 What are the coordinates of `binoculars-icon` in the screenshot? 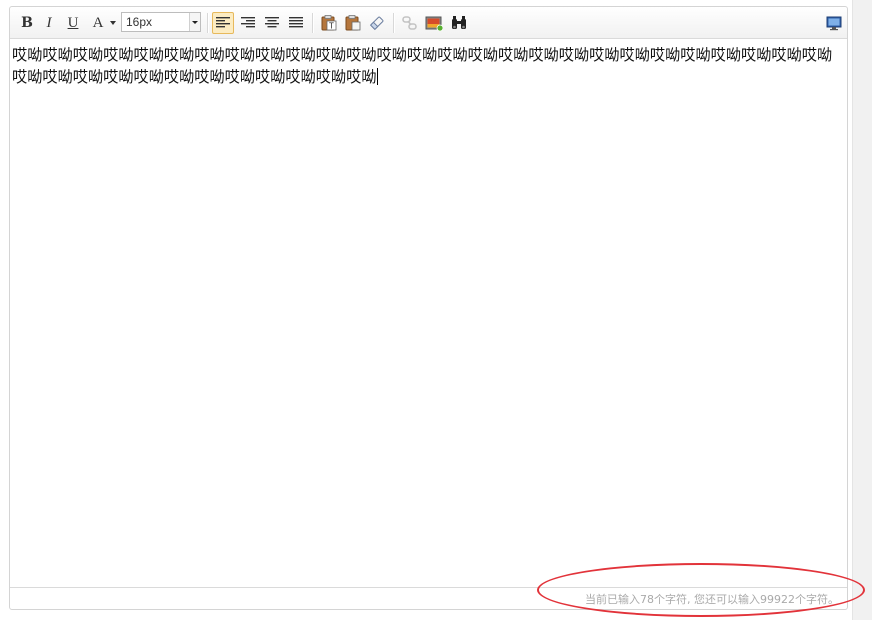 It's located at (459, 22).